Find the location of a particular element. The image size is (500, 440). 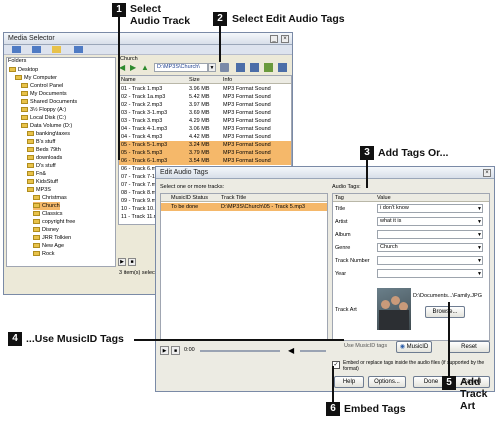

file-name: 06 - Track 6-1.mp3 is located at coordinates (144, 161).